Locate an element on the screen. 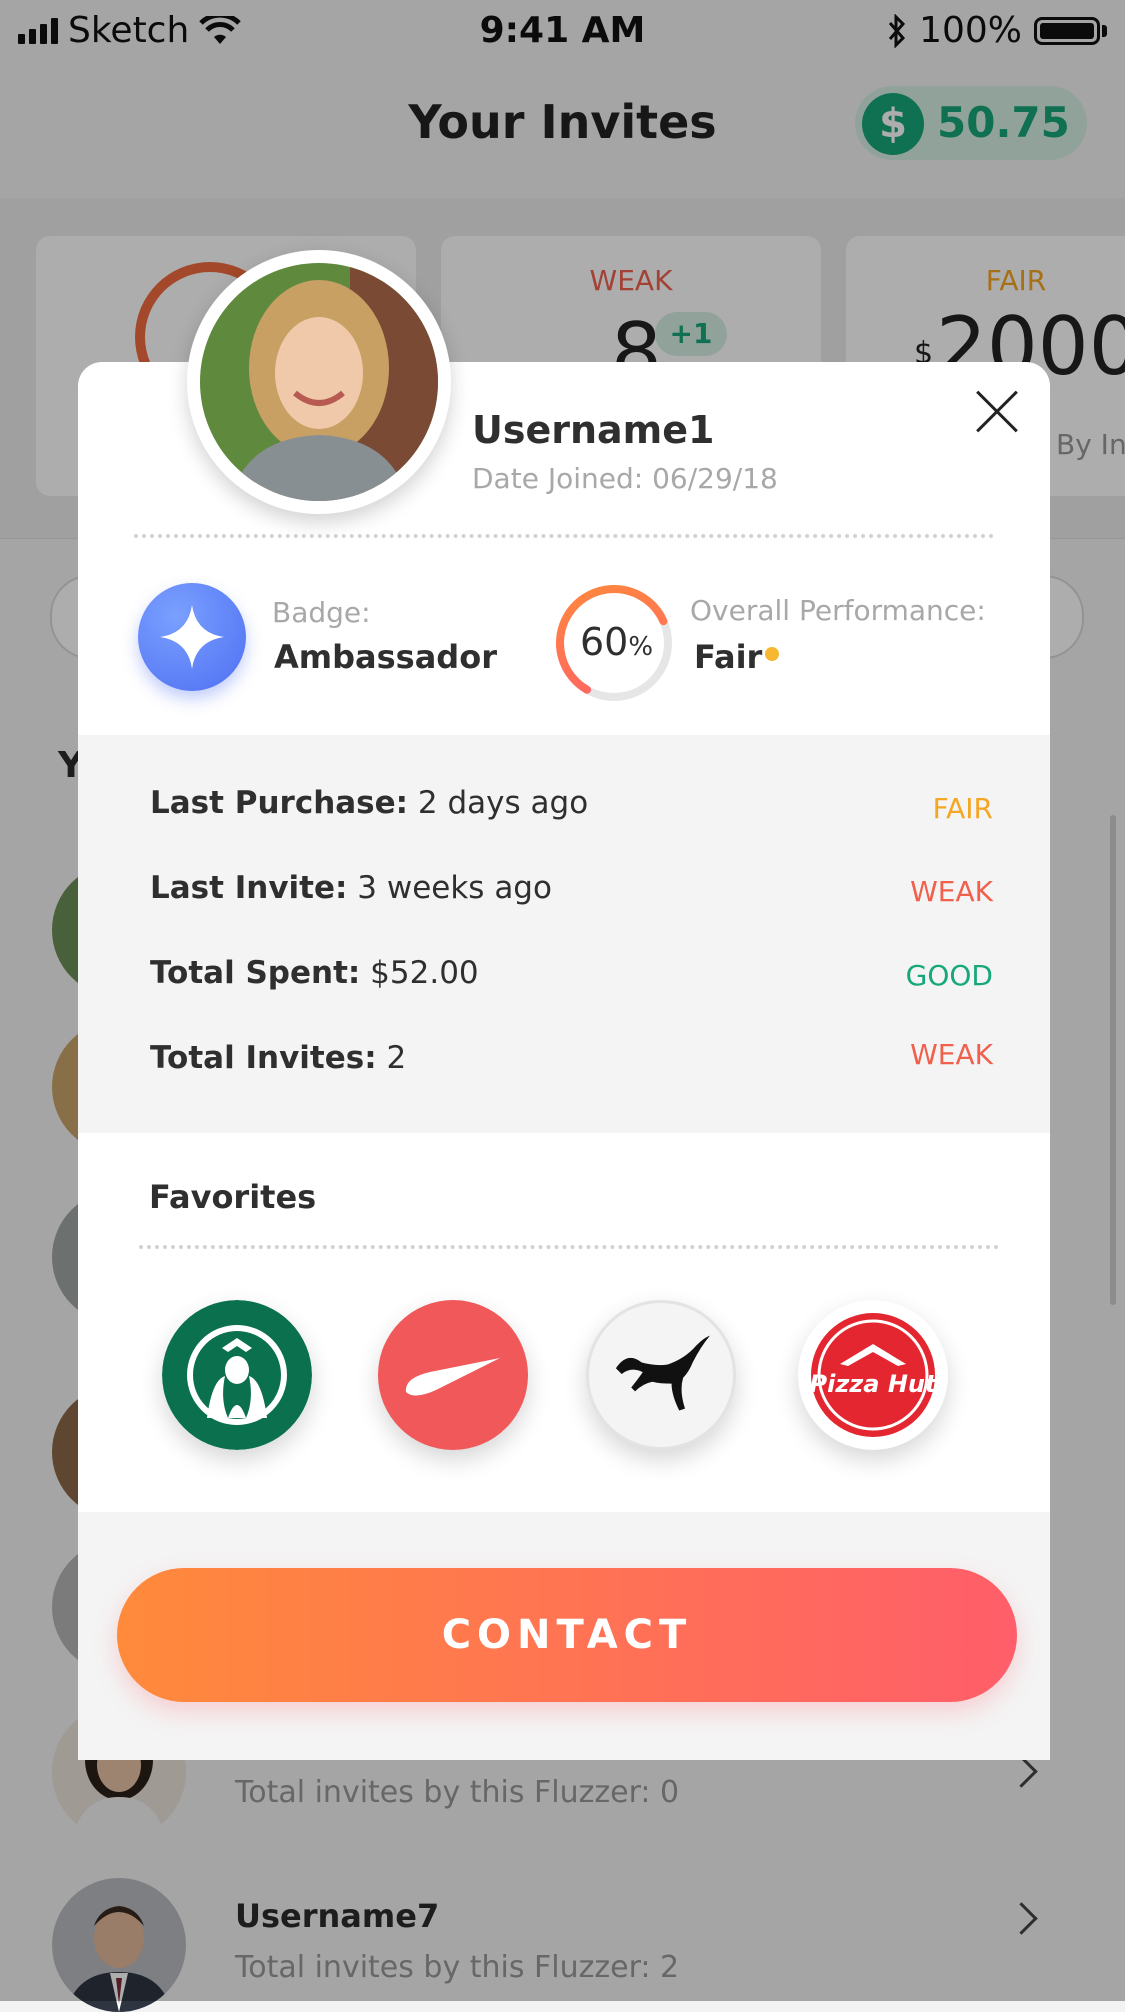 Image resolution: width=1125 pixels, height=2012 pixels. performance-percent: 60% is located at coordinates (617, 642).